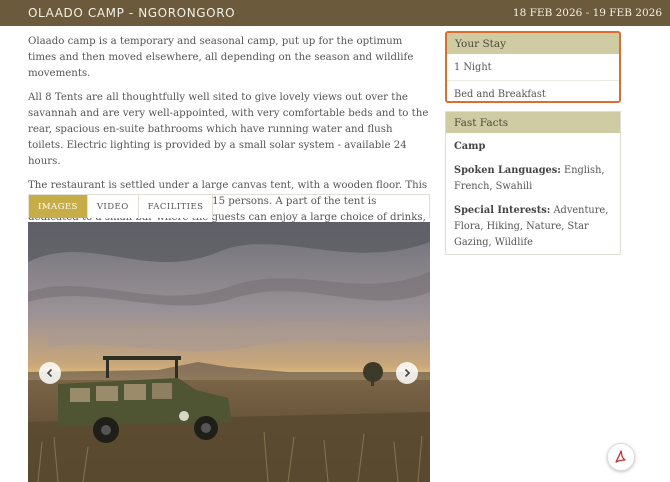  I want to click on gallery-prev-button, so click(50, 373).